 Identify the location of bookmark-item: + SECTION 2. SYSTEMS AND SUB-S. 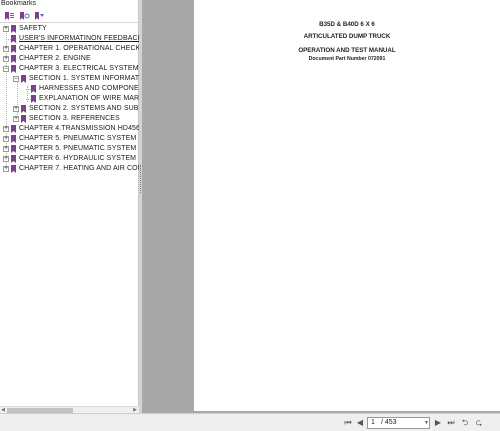
(69, 109).